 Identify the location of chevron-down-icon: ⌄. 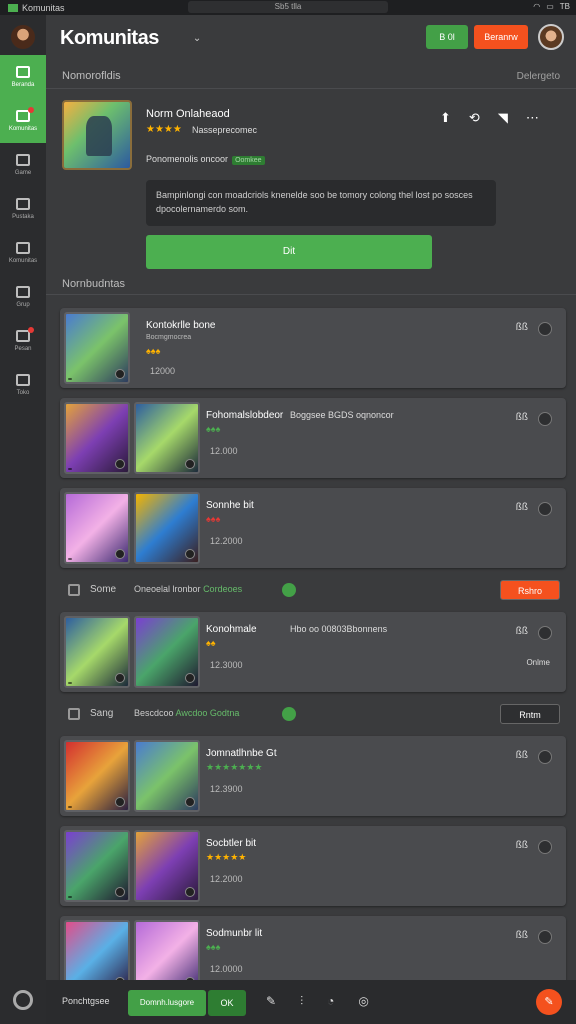
(197, 38).